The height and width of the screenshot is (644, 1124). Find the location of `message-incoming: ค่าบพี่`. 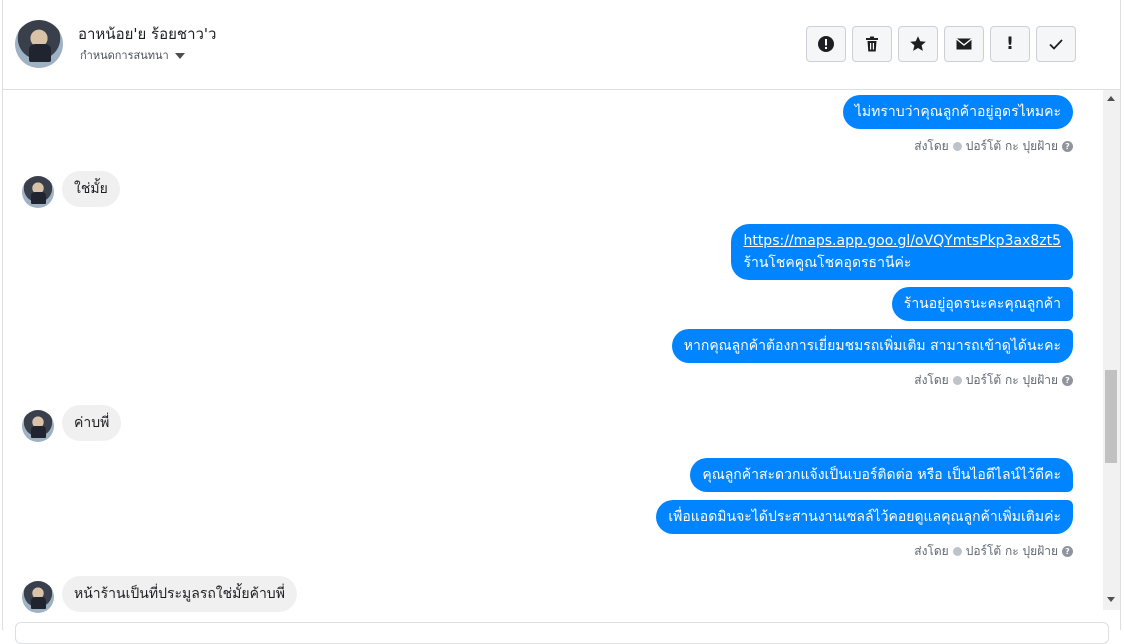

message-incoming: ค่าบพี่ is located at coordinates (92, 423).